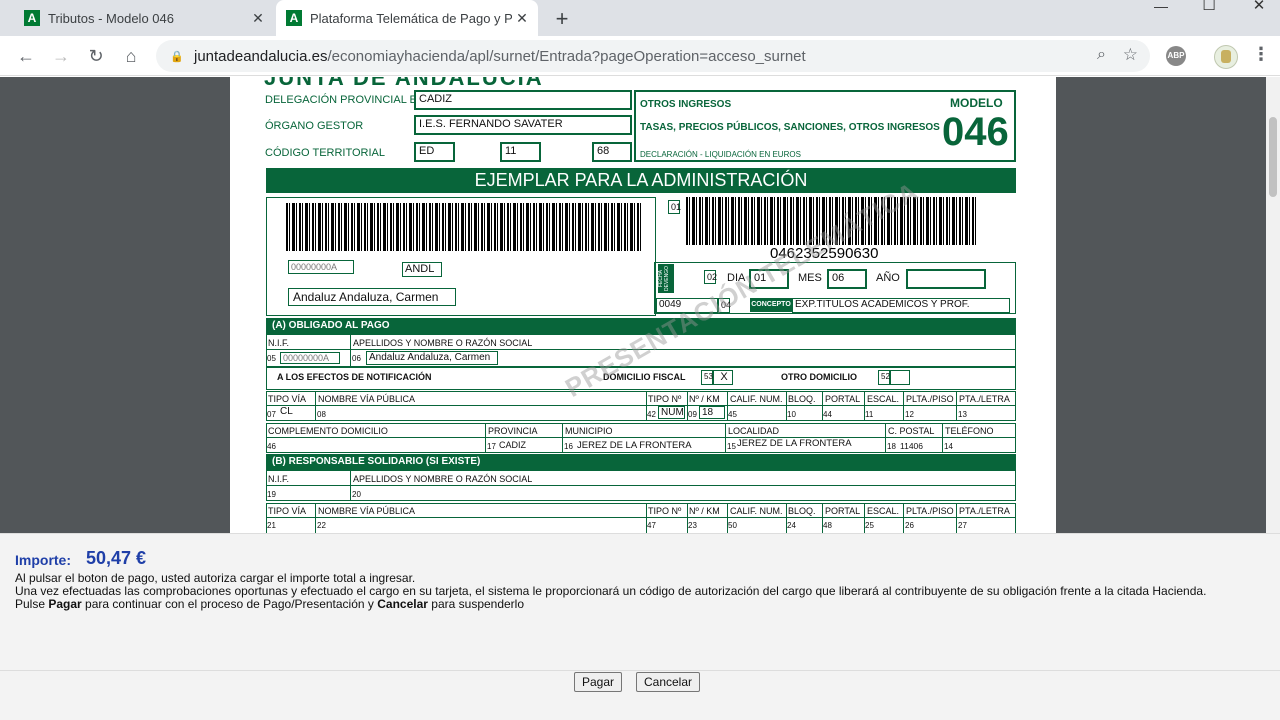 Image resolution: width=1280 pixels, height=720 pixels. Describe the element at coordinates (819, 377) in the screenshot. I see `otro-domicilio-label: OTRO DOMICILIO` at that location.